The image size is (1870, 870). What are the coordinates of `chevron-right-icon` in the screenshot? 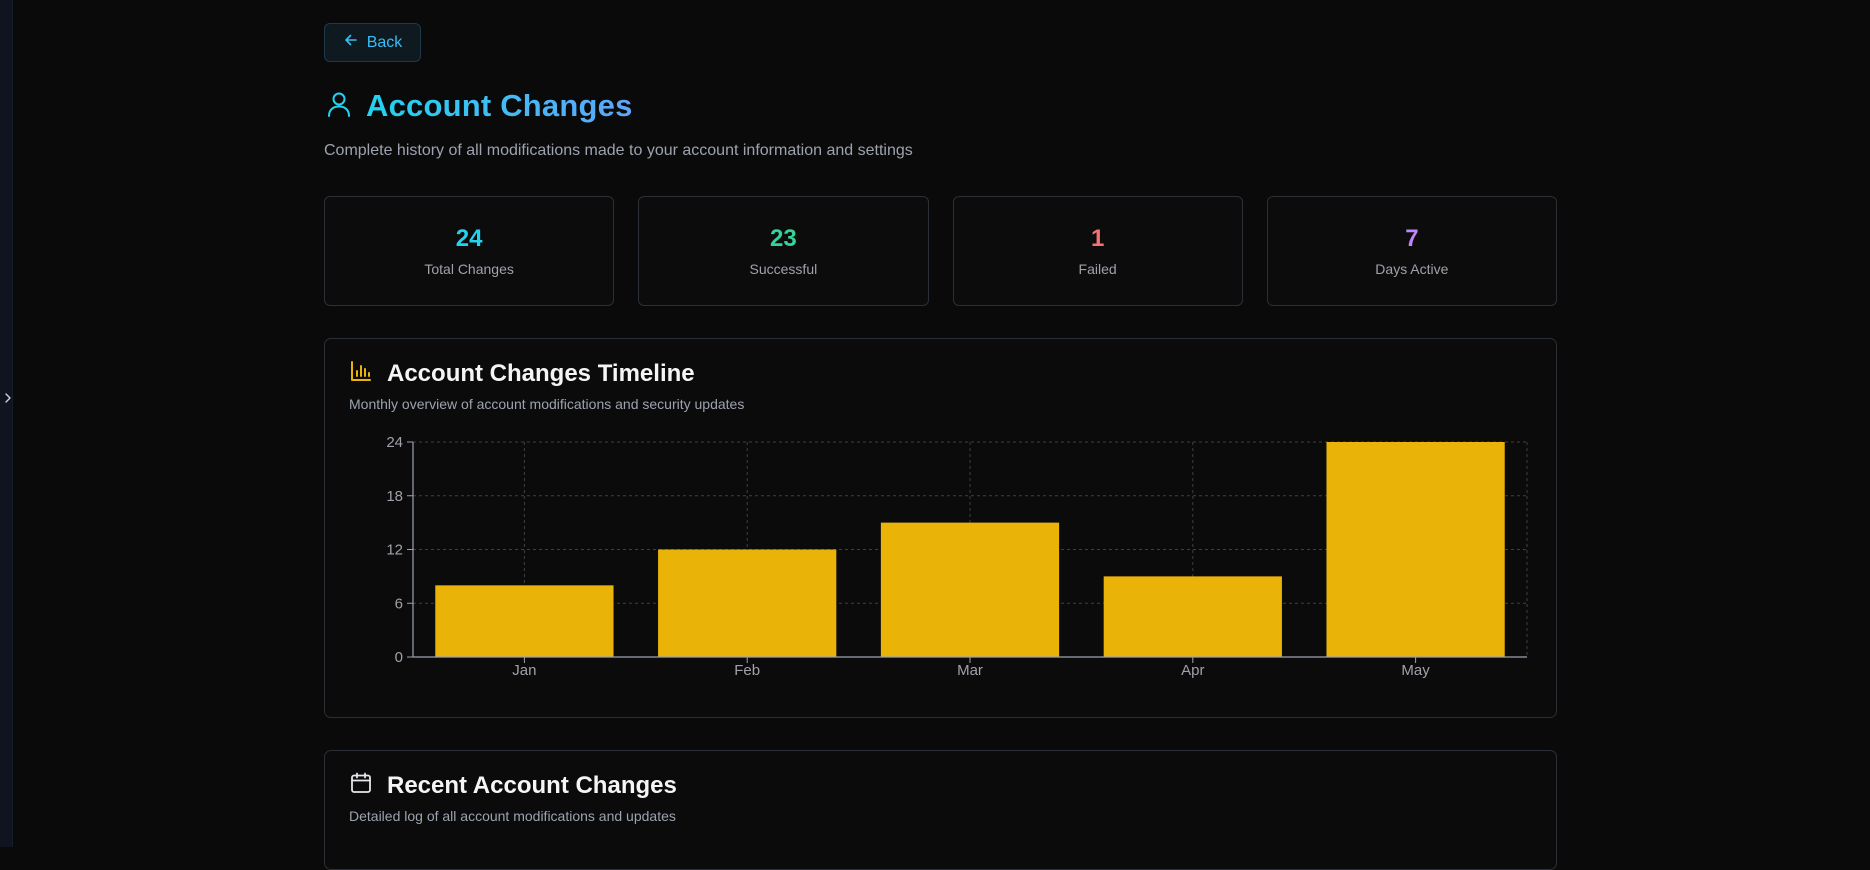 It's located at (8, 400).